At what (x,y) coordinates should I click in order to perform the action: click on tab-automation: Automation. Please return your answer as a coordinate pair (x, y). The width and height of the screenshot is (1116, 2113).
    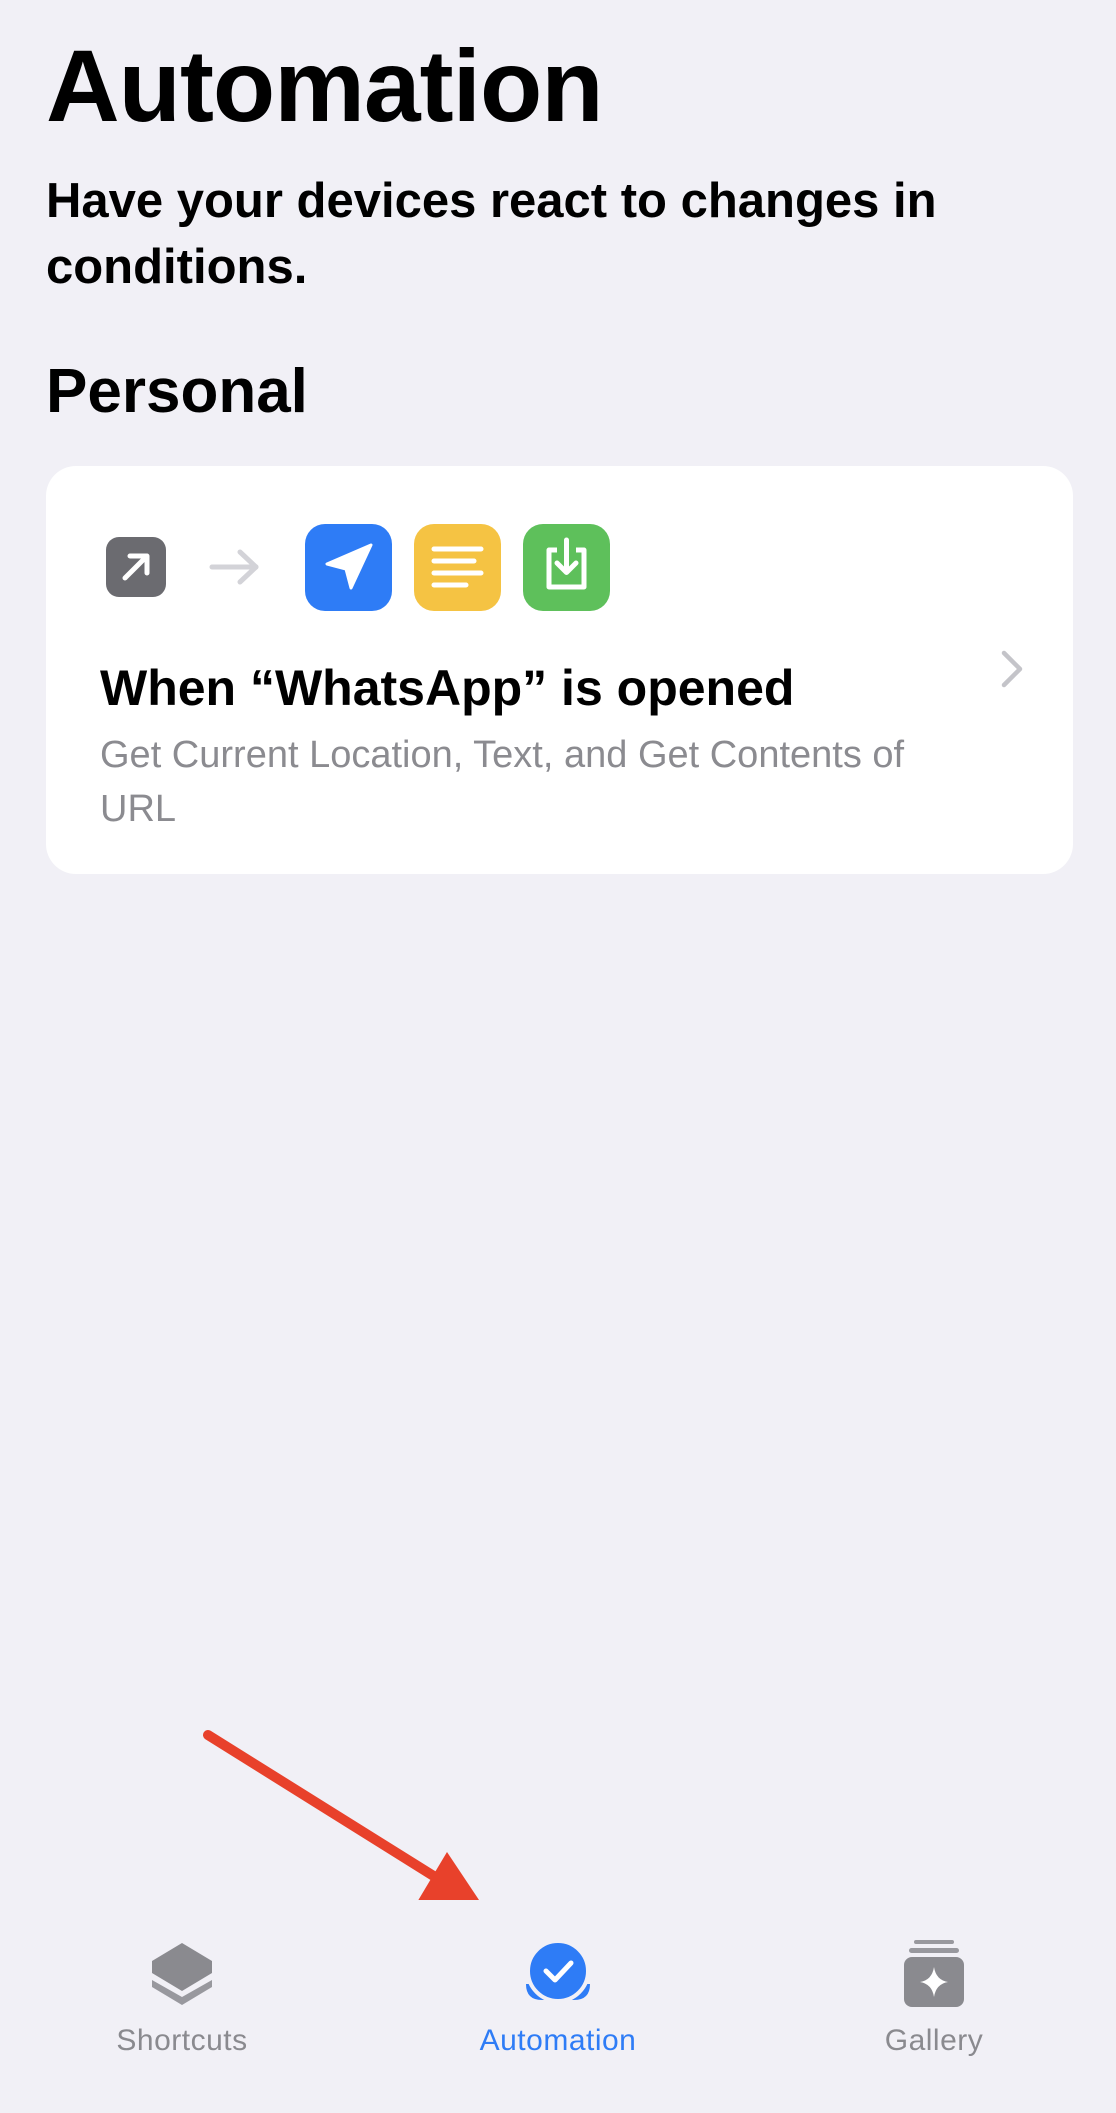
    Looking at the image, I should click on (558, 1990).